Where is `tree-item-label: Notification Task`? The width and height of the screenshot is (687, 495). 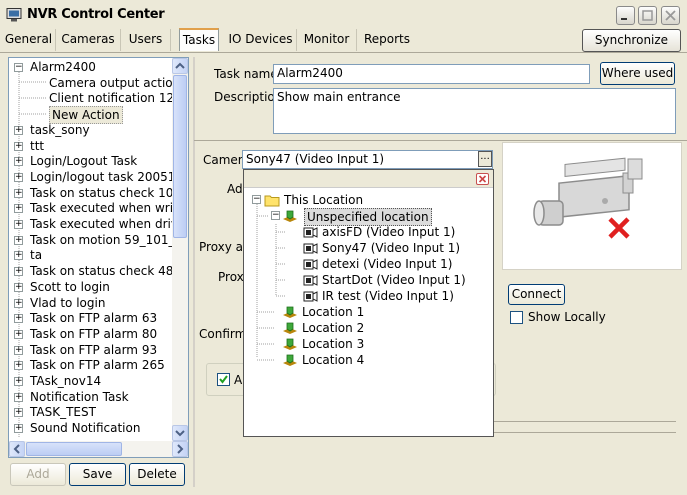 tree-item-label: Notification Task is located at coordinates (79, 396).